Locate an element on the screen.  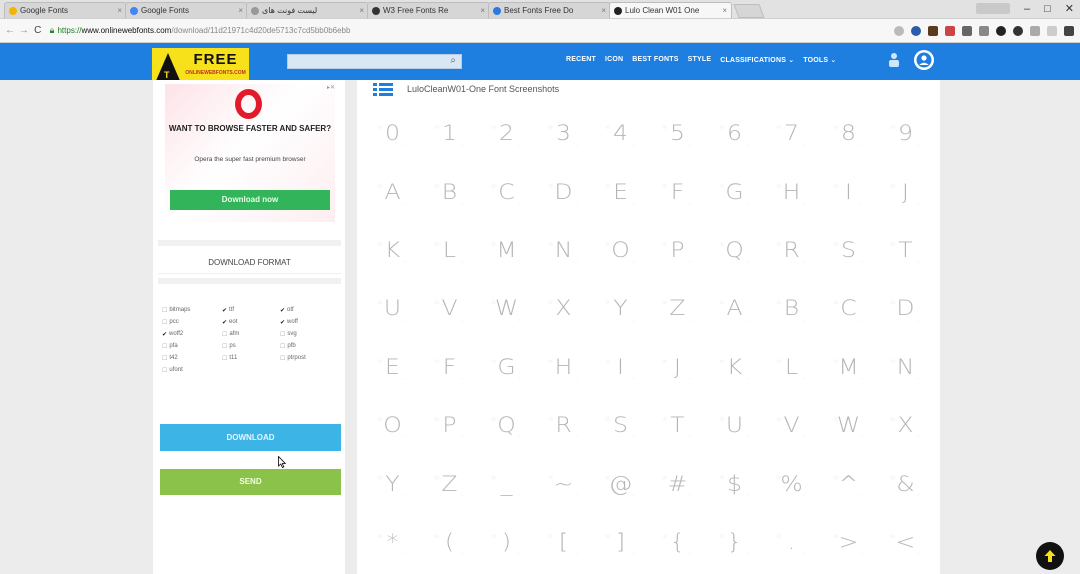
tab-label: Best Fonts Free Do is located at coordinates (539, 10).